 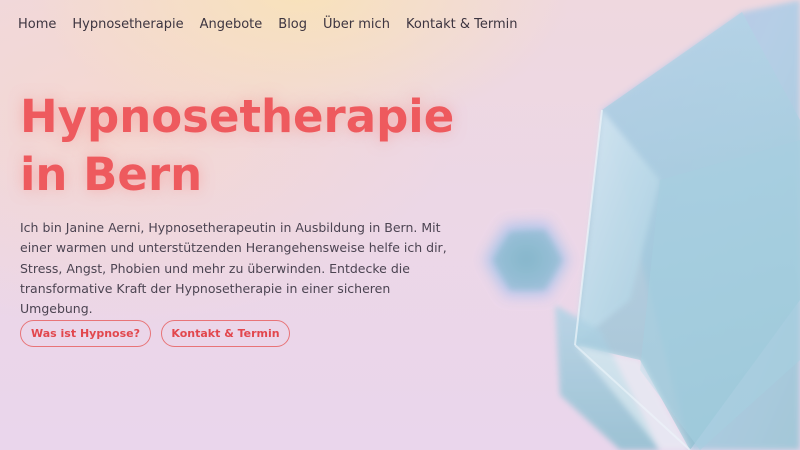 What do you see at coordinates (356, 24) in the screenshot?
I see `nav-item-ueber-mich: Über mich` at bounding box center [356, 24].